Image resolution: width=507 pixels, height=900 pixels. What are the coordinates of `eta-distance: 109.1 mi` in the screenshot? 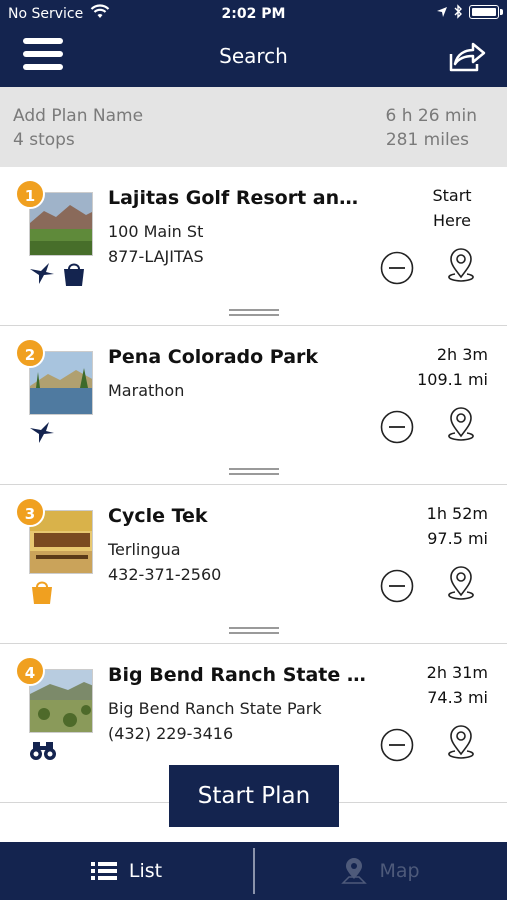 It's located at (452, 379).